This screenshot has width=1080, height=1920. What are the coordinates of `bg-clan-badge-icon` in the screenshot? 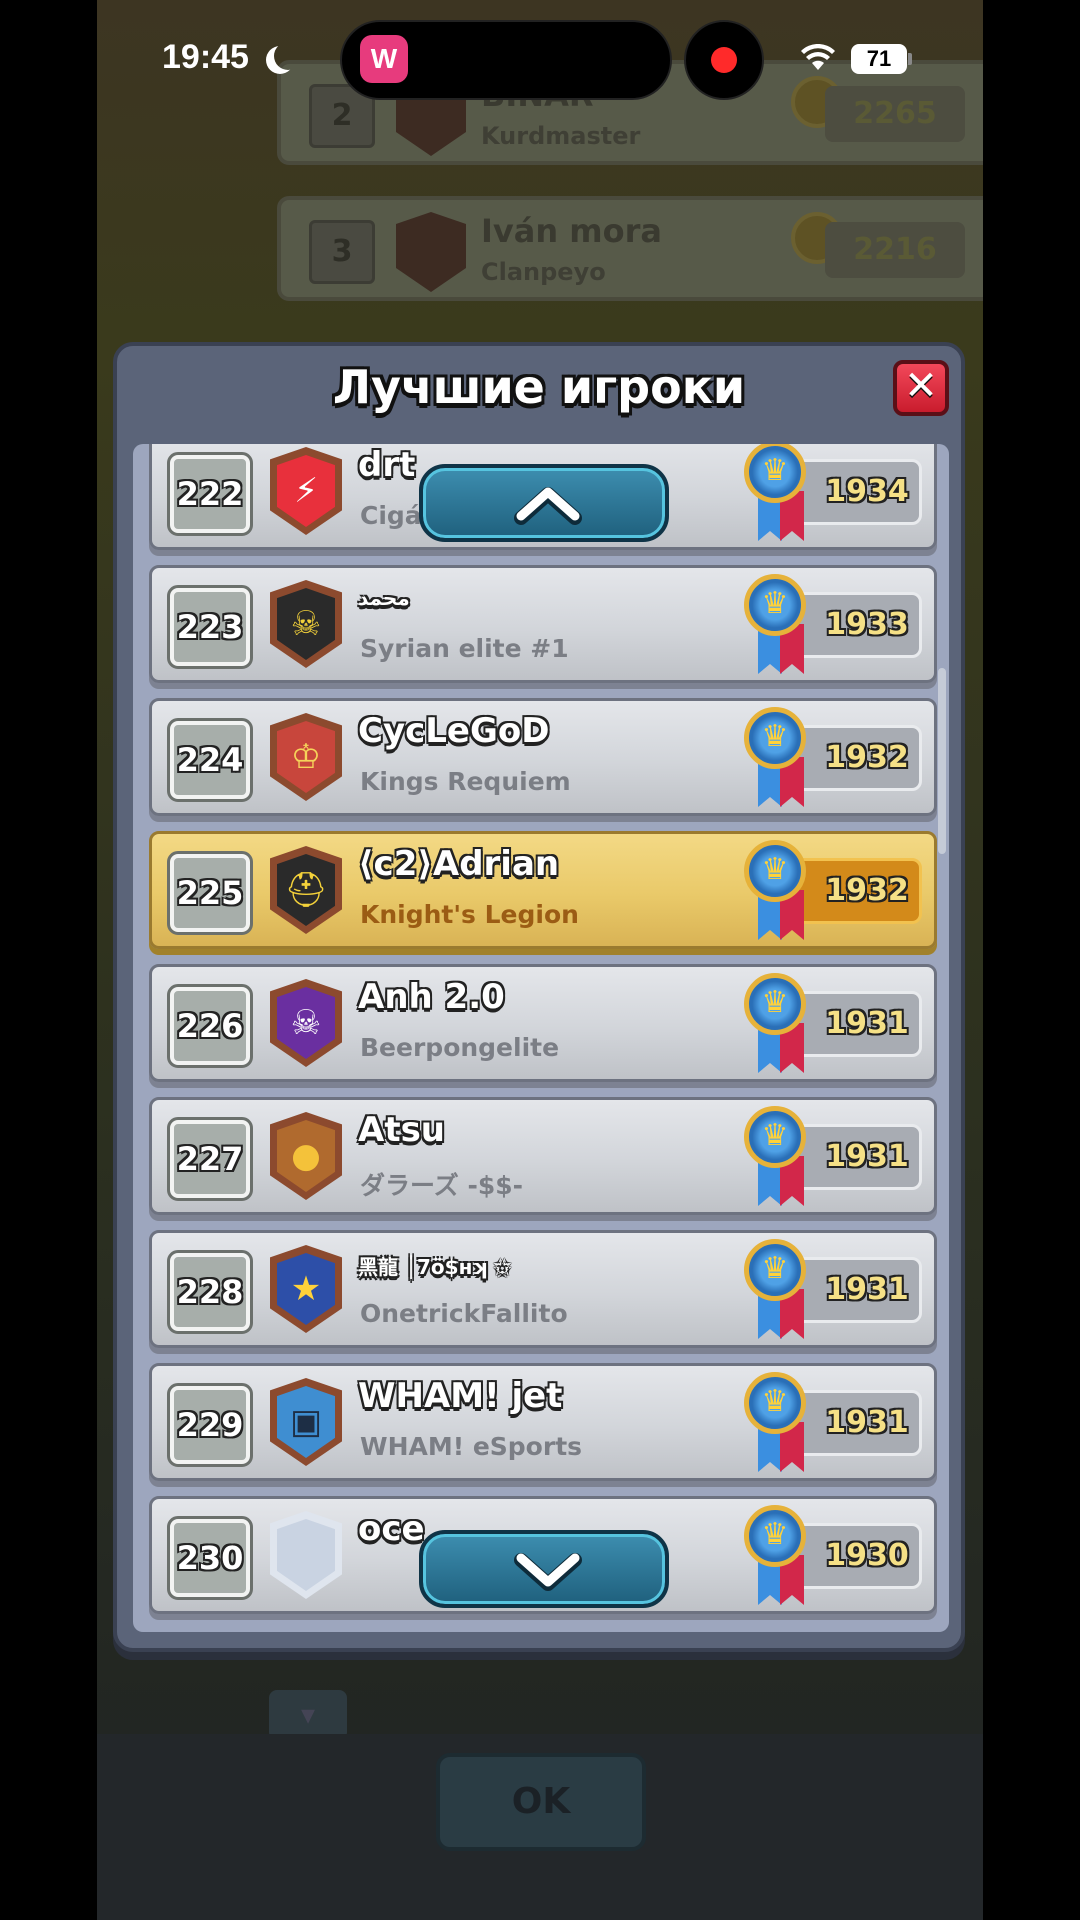 It's located at (431, 252).